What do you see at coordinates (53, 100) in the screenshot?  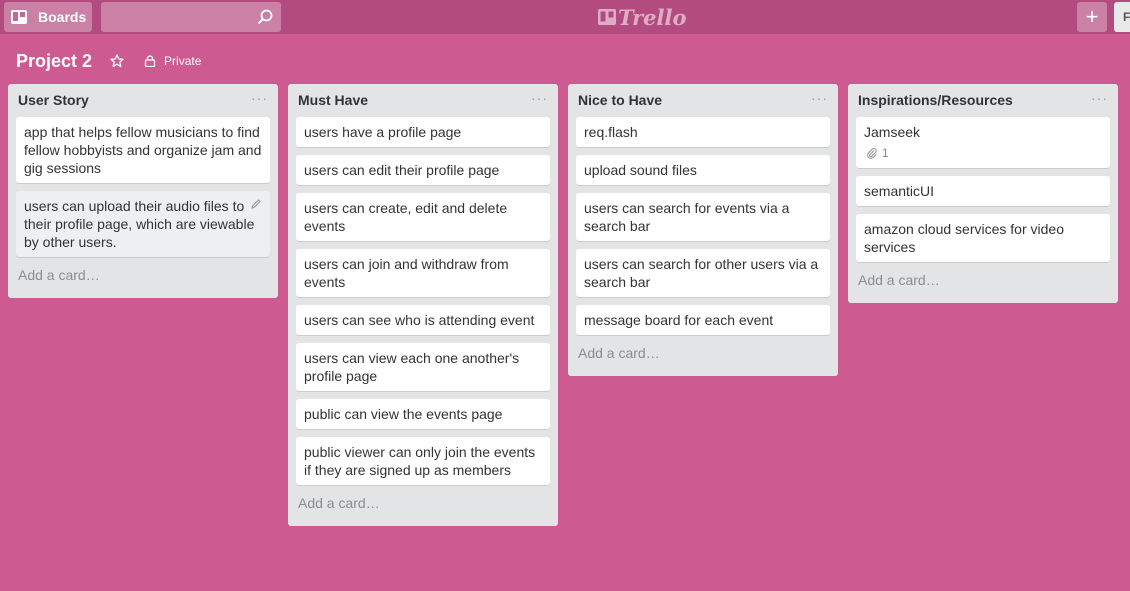 I see `list-title: User Story` at bounding box center [53, 100].